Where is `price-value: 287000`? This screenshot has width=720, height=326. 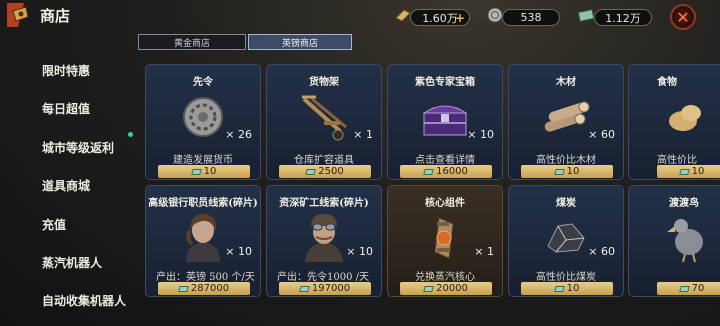 price-value: 287000 is located at coordinates (210, 288).